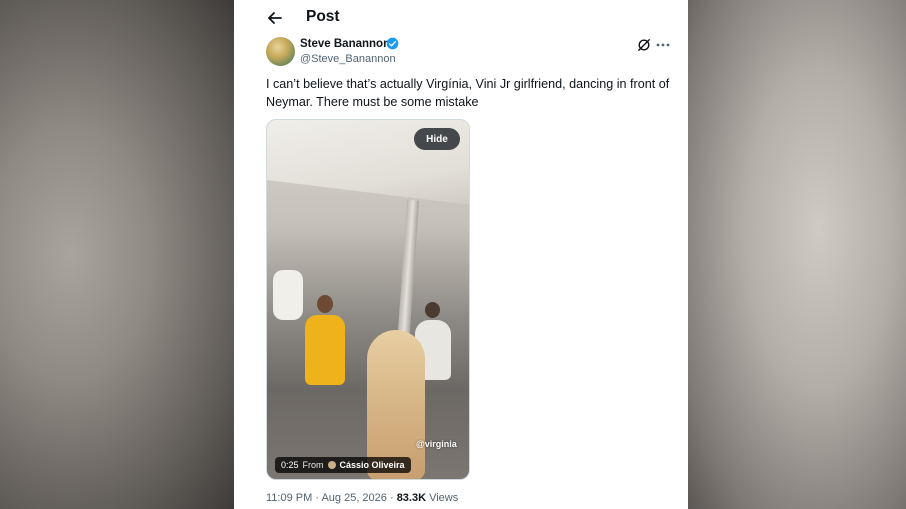 The height and width of the screenshot is (509, 906). I want to click on video-source-name: Cássio Oliveira, so click(372, 465).